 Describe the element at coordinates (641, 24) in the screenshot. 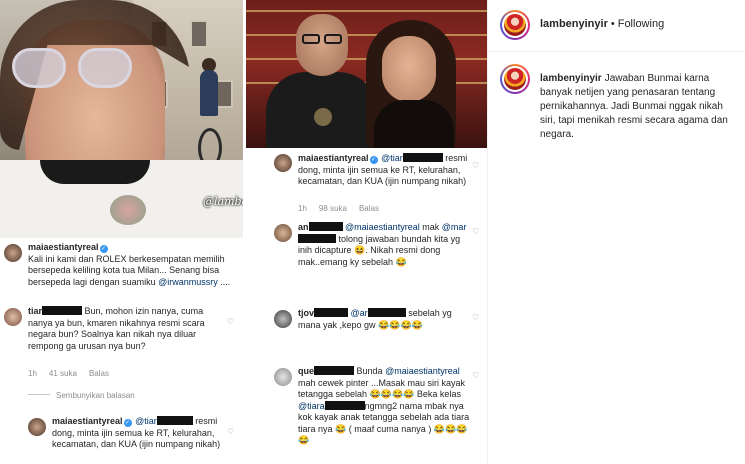

I see `following-button: Following` at that location.